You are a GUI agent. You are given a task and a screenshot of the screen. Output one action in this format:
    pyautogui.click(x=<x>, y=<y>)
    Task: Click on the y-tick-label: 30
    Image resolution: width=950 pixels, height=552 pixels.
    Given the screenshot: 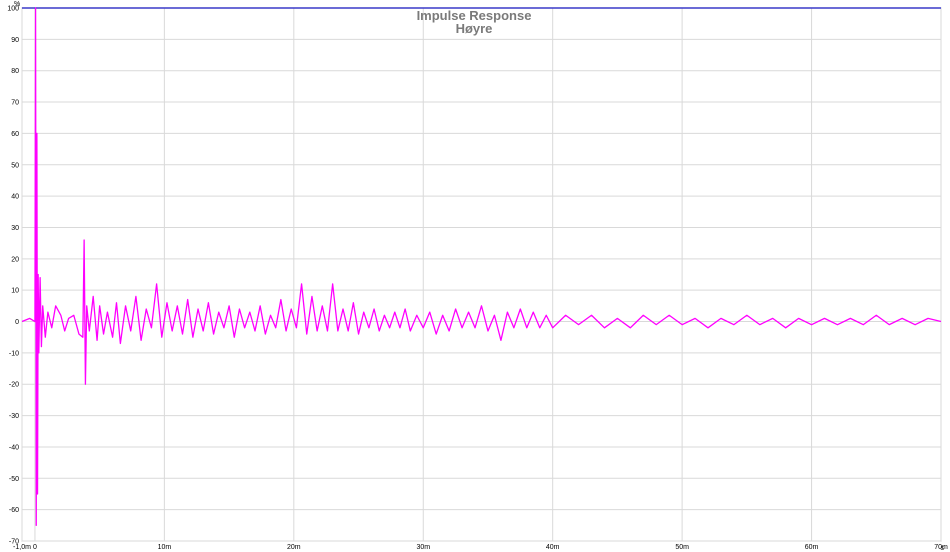 What is the action you would take?
    pyautogui.click(x=15, y=228)
    